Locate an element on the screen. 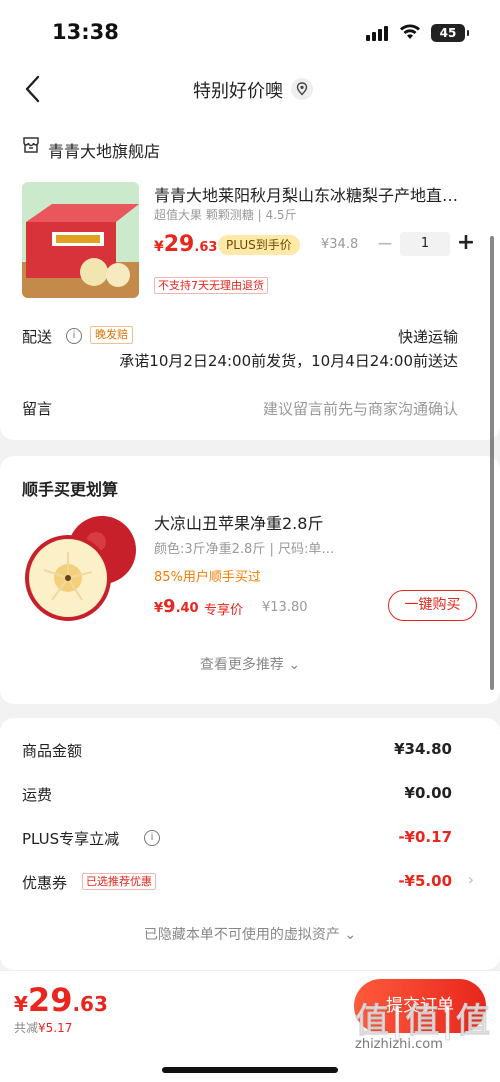 This screenshot has width=500, height=1082. summary-label: 商品金额 is located at coordinates (52, 751).